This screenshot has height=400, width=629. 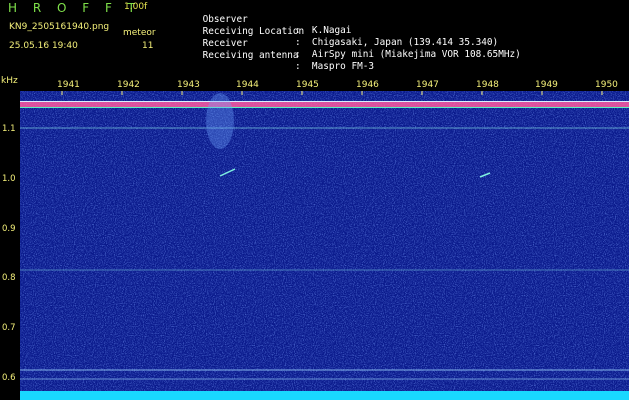 What do you see at coordinates (606, 85) in the screenshot?
I see `x-tick-label: 1950` at bounding box center [606, 85].